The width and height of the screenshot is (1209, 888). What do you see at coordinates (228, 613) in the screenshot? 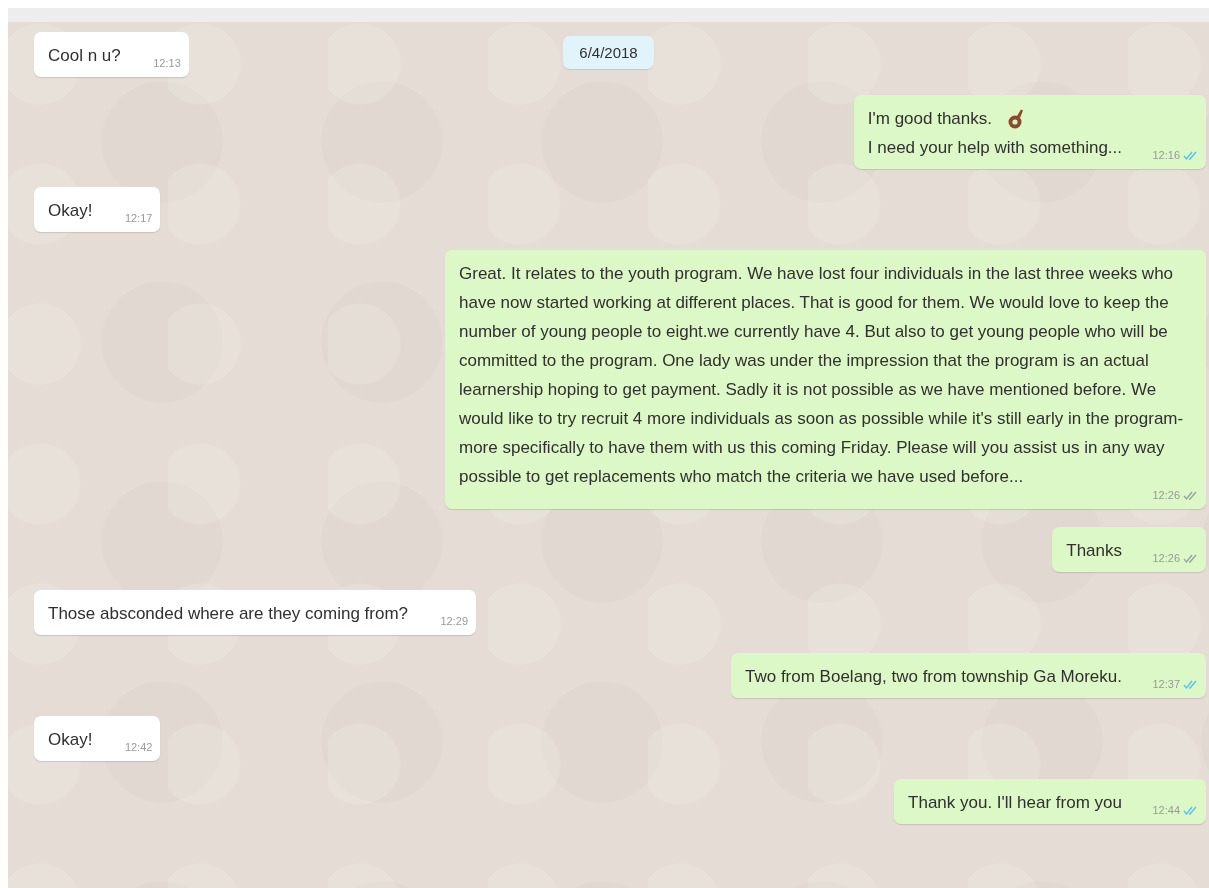
I see `message-text: Those absconded where are they coming from?` at bounding box center [228, 613].